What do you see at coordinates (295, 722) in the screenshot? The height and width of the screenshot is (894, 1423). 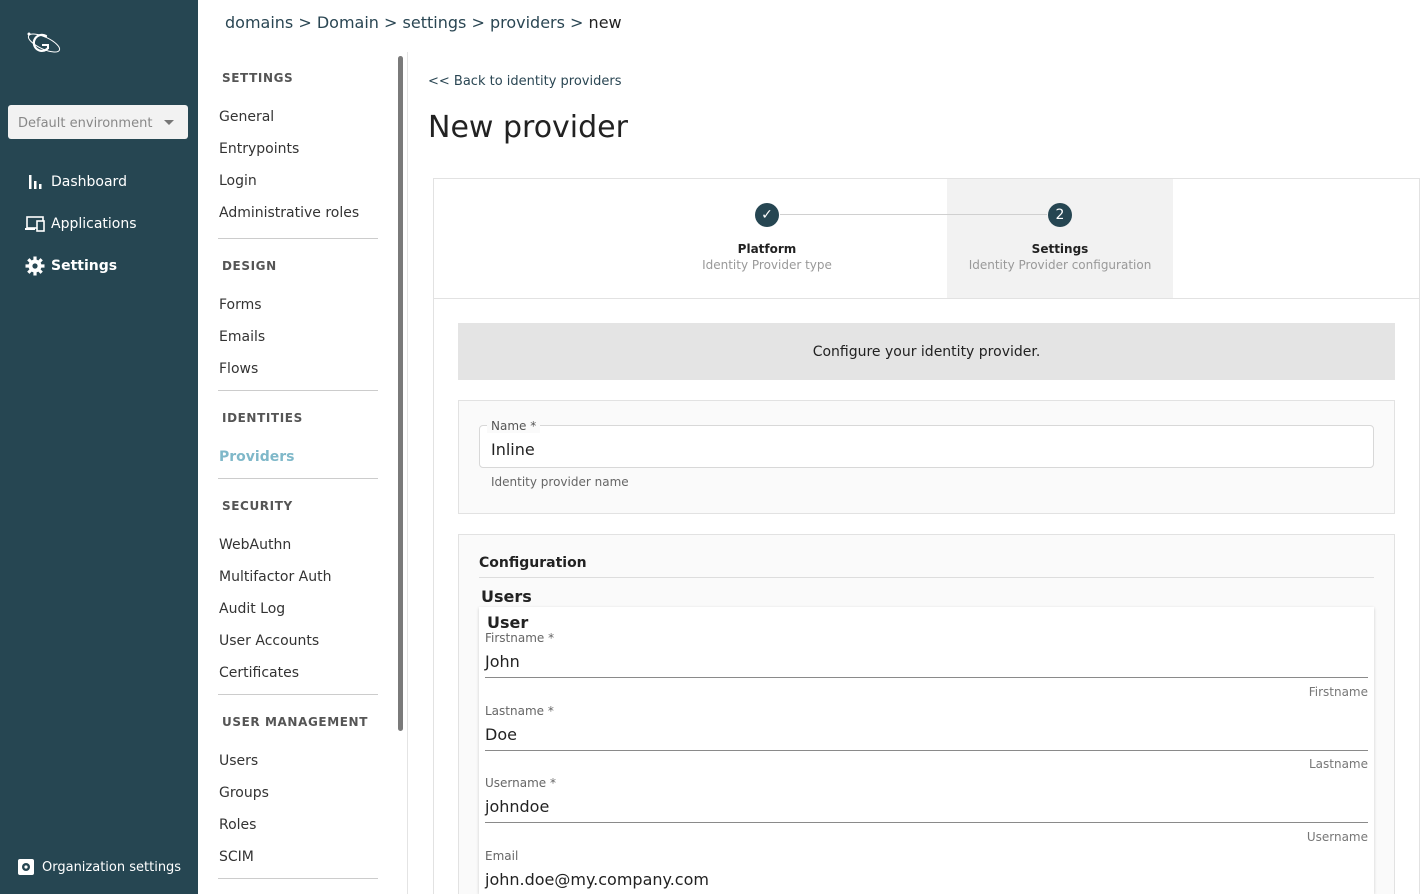 I see `sidebar-section-title: USER MANAGEMENT` at bounding box center [295, 722].